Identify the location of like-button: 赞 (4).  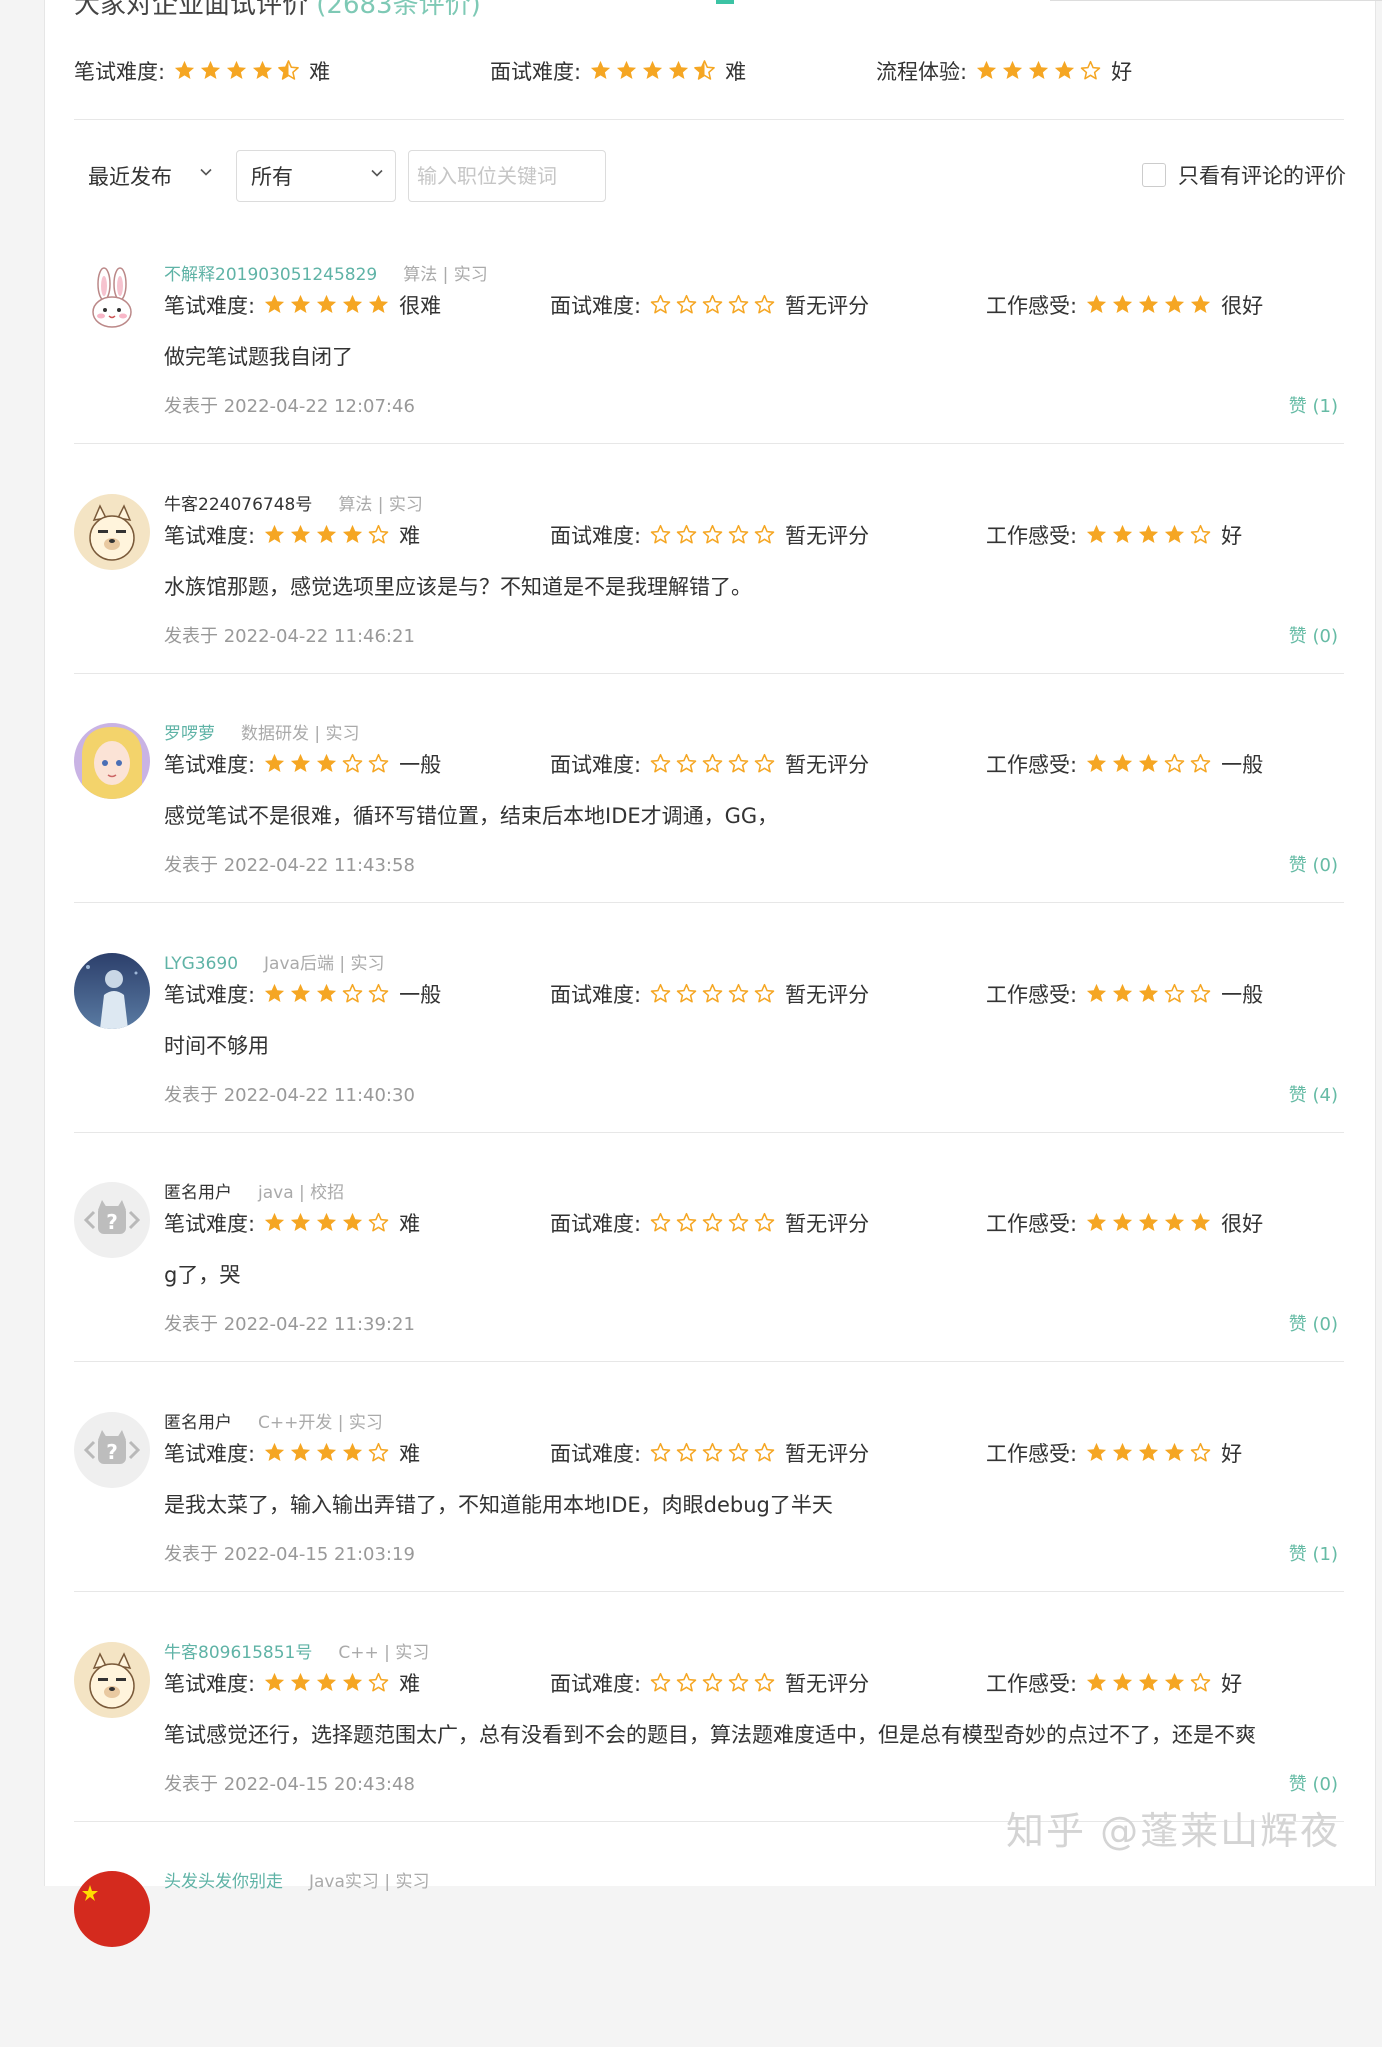
(1313, 1094).